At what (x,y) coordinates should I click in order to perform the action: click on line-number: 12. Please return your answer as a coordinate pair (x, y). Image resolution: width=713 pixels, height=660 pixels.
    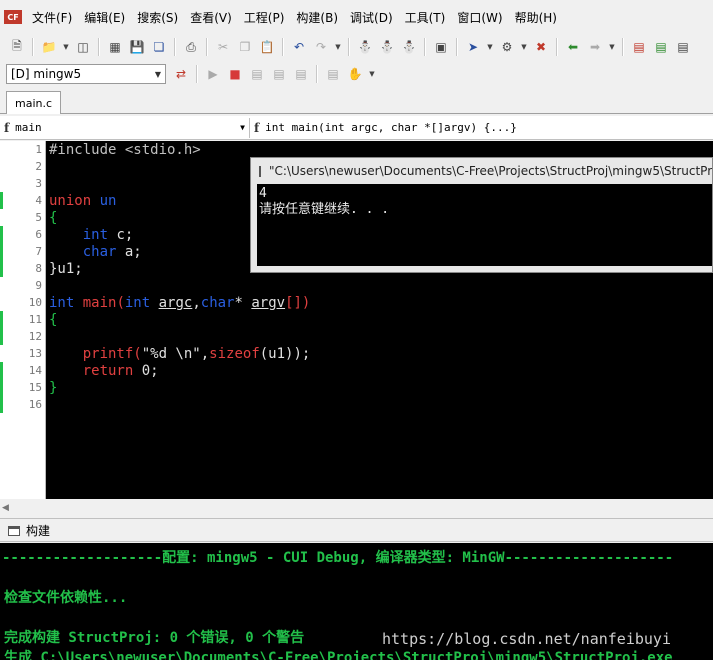
    Looking at the image, I should click on (35, 336).